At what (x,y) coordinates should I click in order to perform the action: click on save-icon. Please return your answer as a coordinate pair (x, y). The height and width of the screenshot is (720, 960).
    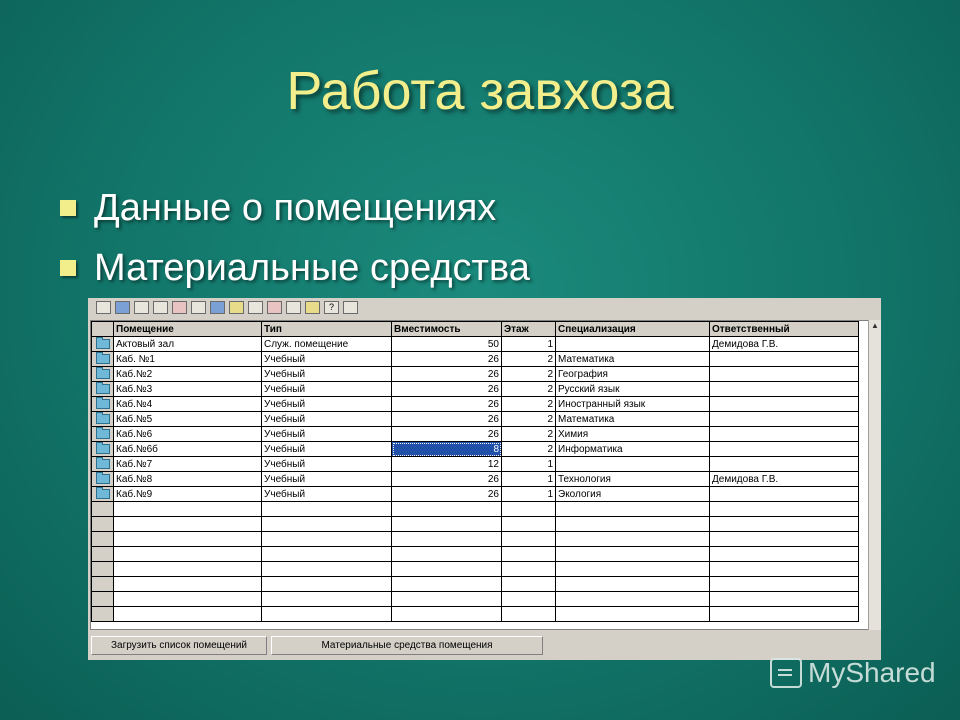
    Looking at the image, I should click on (122, 307).